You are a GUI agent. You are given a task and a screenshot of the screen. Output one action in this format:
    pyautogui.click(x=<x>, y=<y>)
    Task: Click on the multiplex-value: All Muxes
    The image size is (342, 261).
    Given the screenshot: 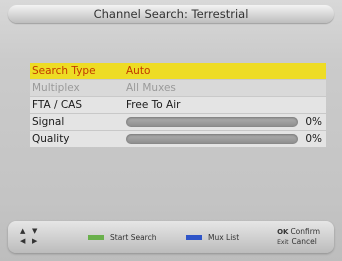 What is the action you would take?
    pyautogui.click(x=151, y=88)
    